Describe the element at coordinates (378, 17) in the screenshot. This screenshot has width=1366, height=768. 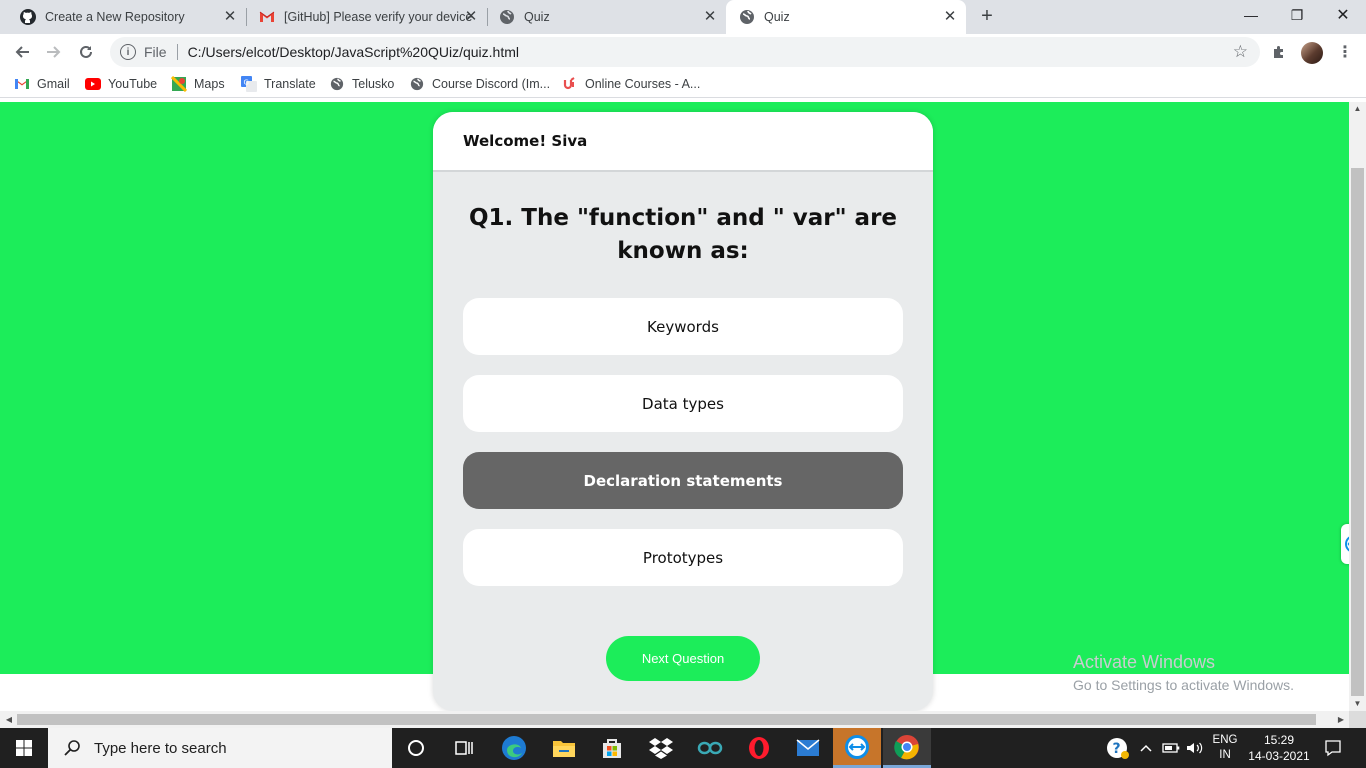
I see `tab-title: [GitHub] Please verify your device` at that location.